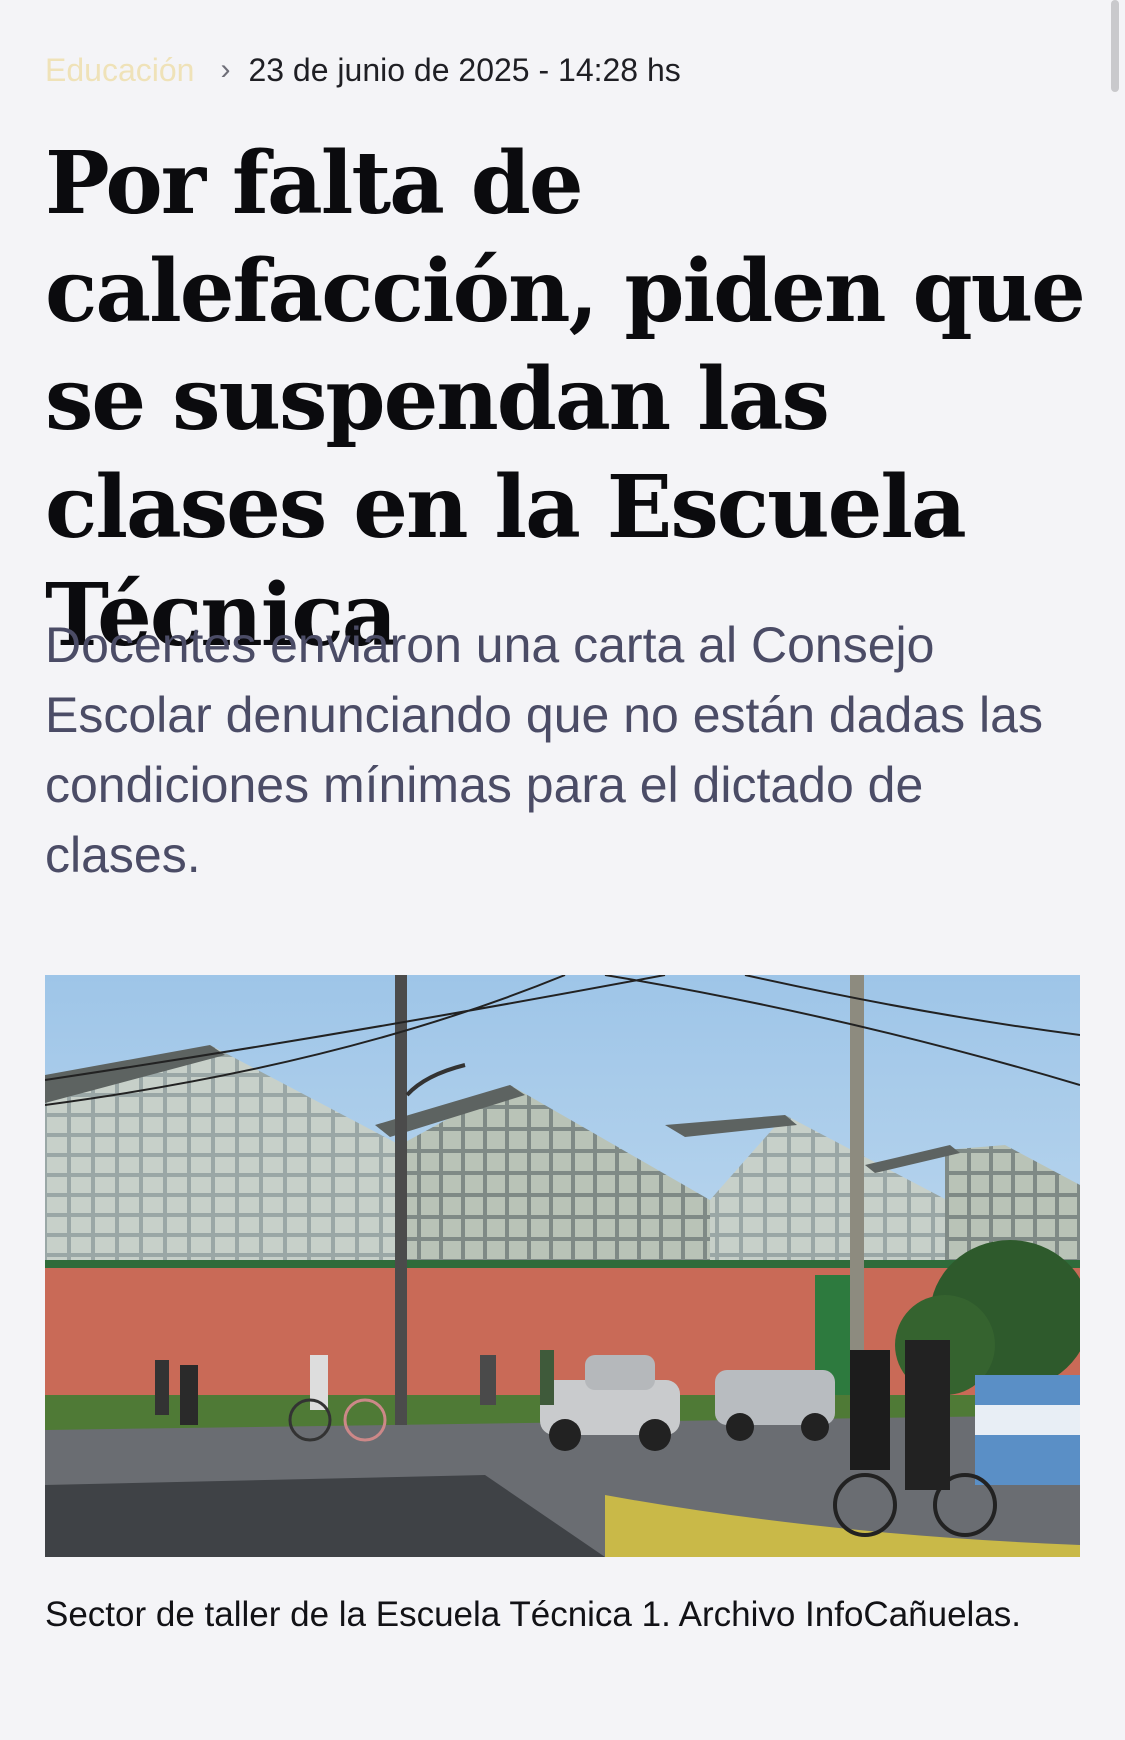  Describe the element at coordinates (464, 70) in the screenshot. I see `publish-date: 23 de junio de 2025 - 14:28 hs` at that location.